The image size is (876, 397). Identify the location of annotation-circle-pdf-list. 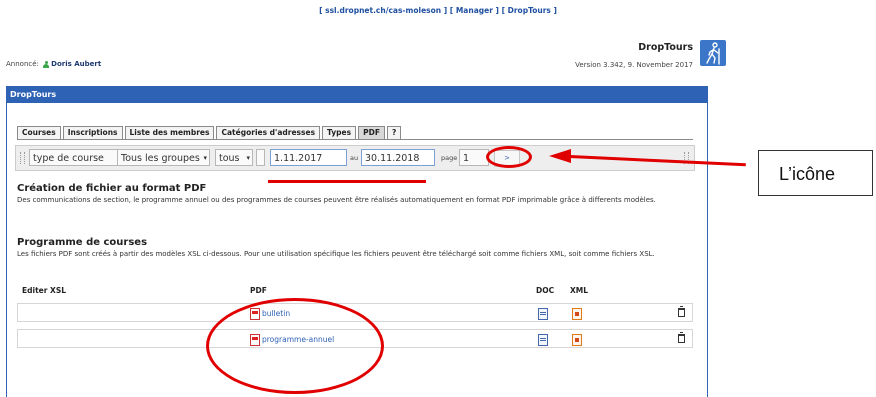
(295, 346).